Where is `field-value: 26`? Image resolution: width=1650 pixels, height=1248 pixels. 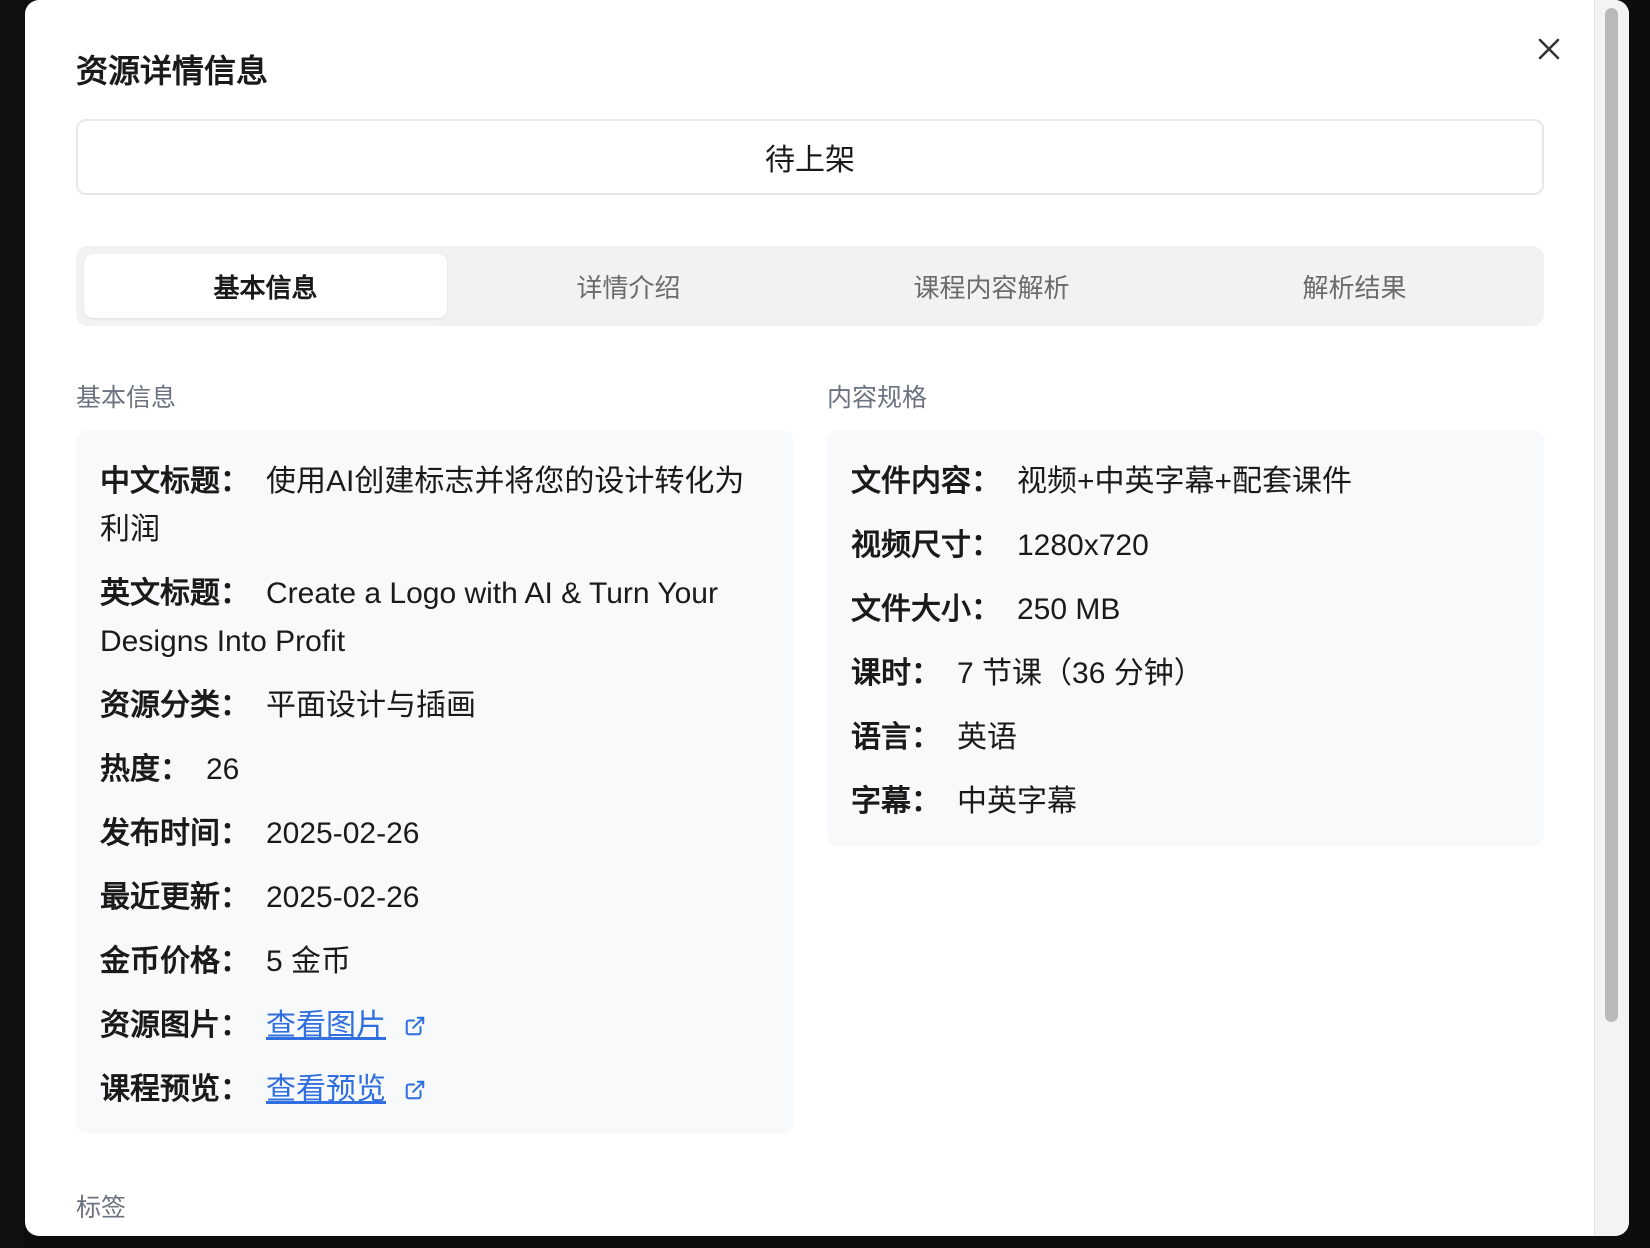
field-value: 26 is located at coordinates (223, 769).